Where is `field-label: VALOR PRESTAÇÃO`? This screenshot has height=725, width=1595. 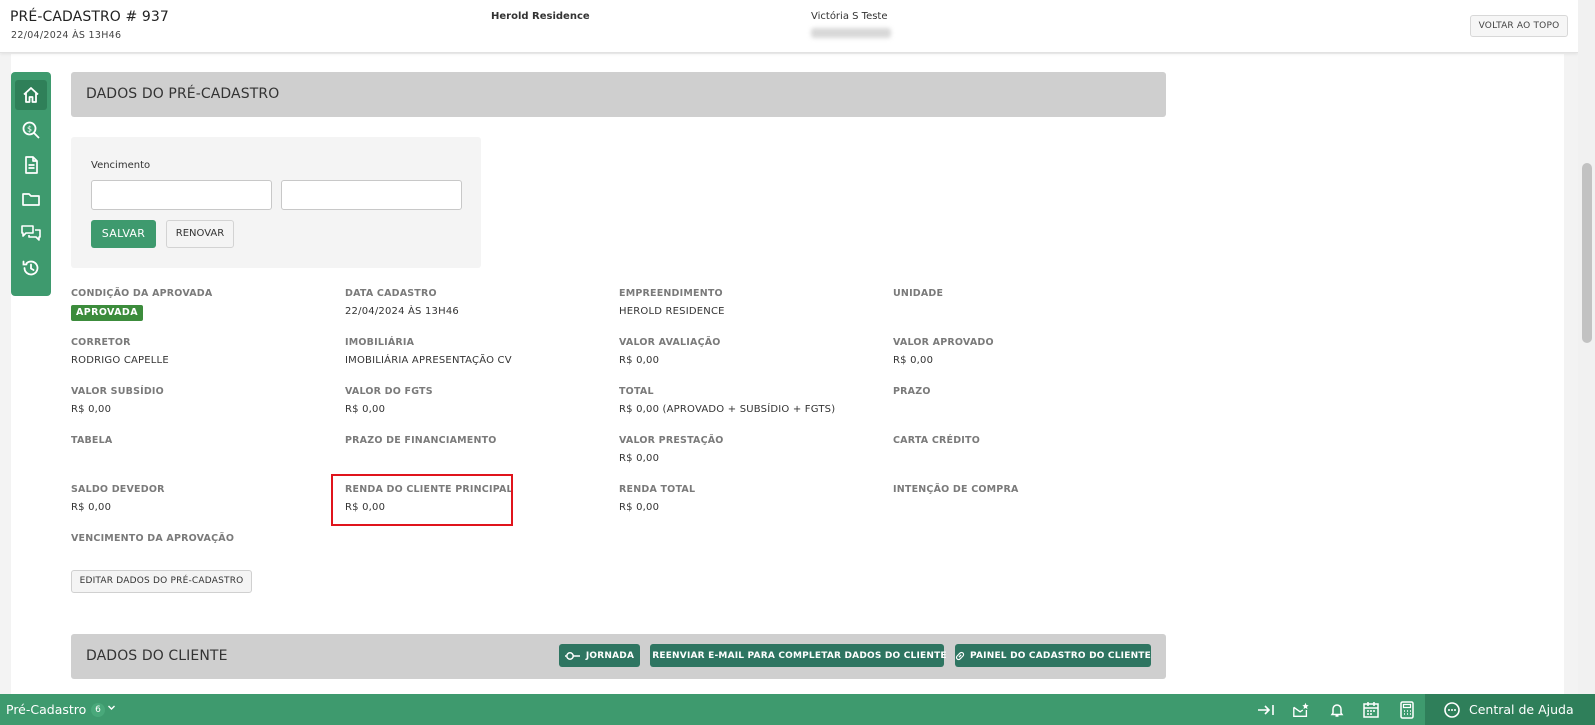
field-label: VALOR PRESTAÇÃO is located at coordinates (671, 440).